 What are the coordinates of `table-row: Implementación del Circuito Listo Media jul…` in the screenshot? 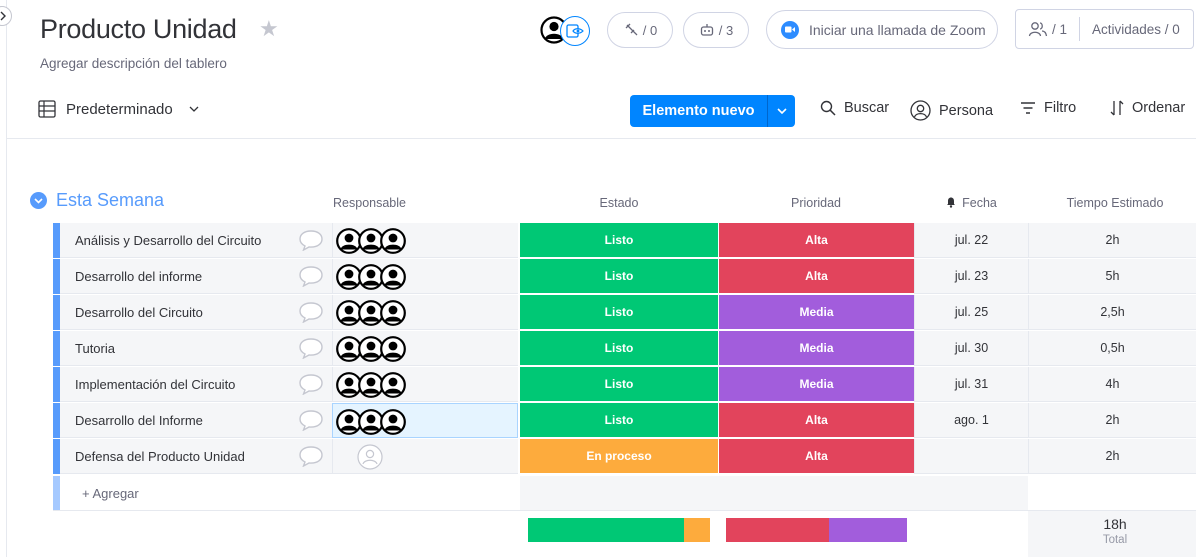 It's located at (624, 384).